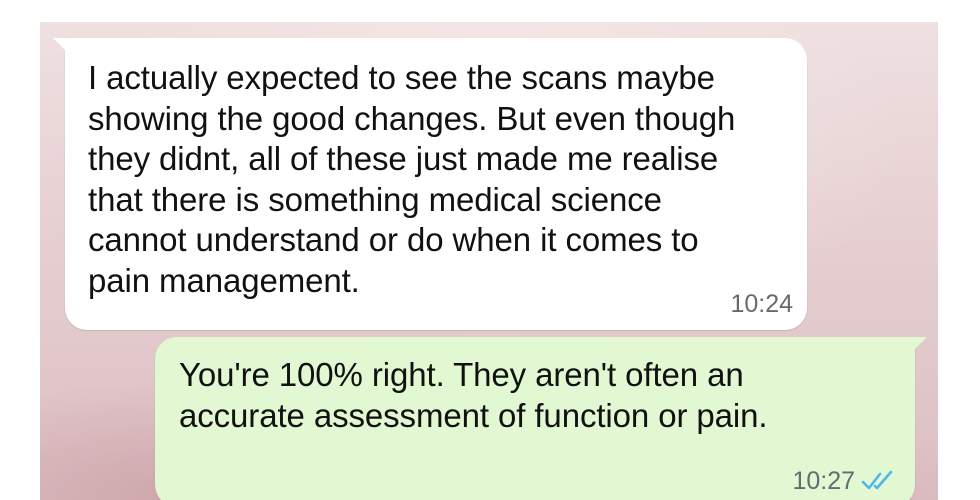 The image size is (980, 500). I want to click on double-check-read-icon, so click(877, 480).